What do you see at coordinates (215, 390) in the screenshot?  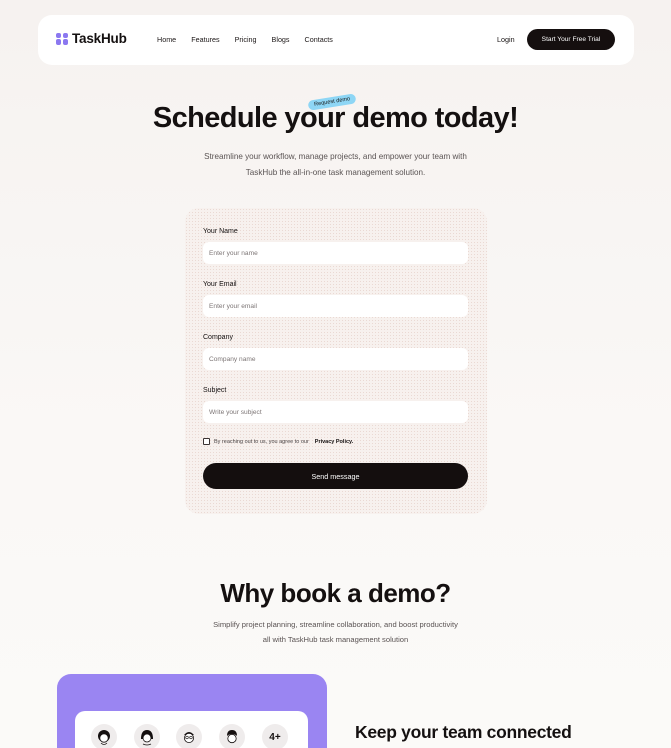 I see `subject-label: Subject` at bounding box center [215, 390].